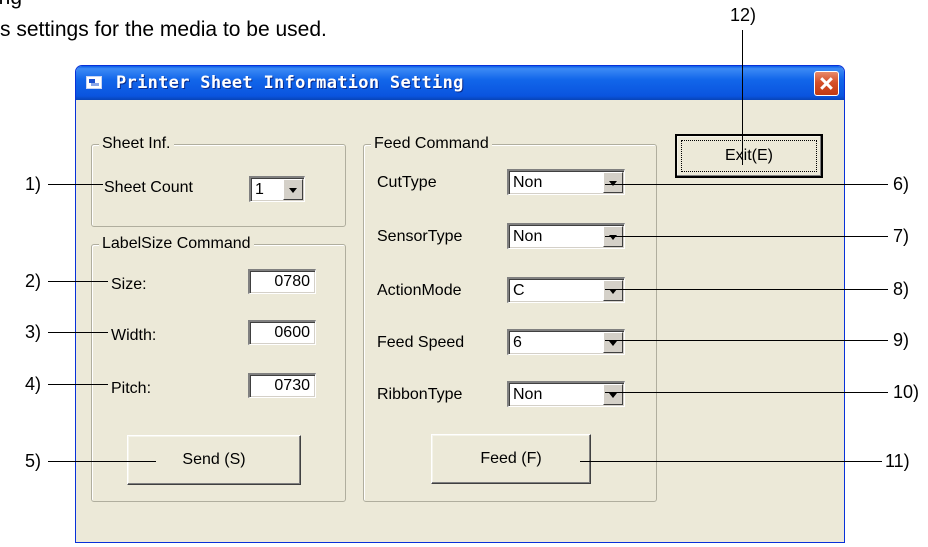 This screenshot has height=547, width=928. Describe the element at coordinates (901, 289) in the screenshot. I see `callout-8: 8)` at that location.